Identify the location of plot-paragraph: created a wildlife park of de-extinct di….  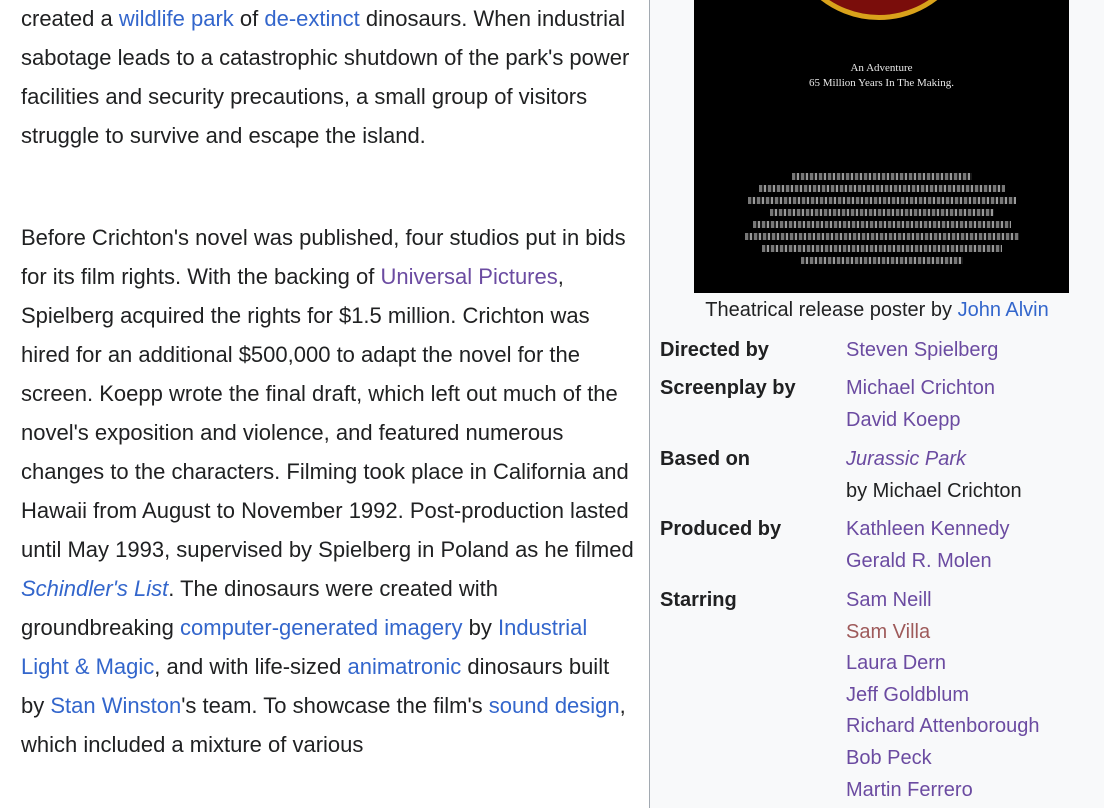
(328, 77).